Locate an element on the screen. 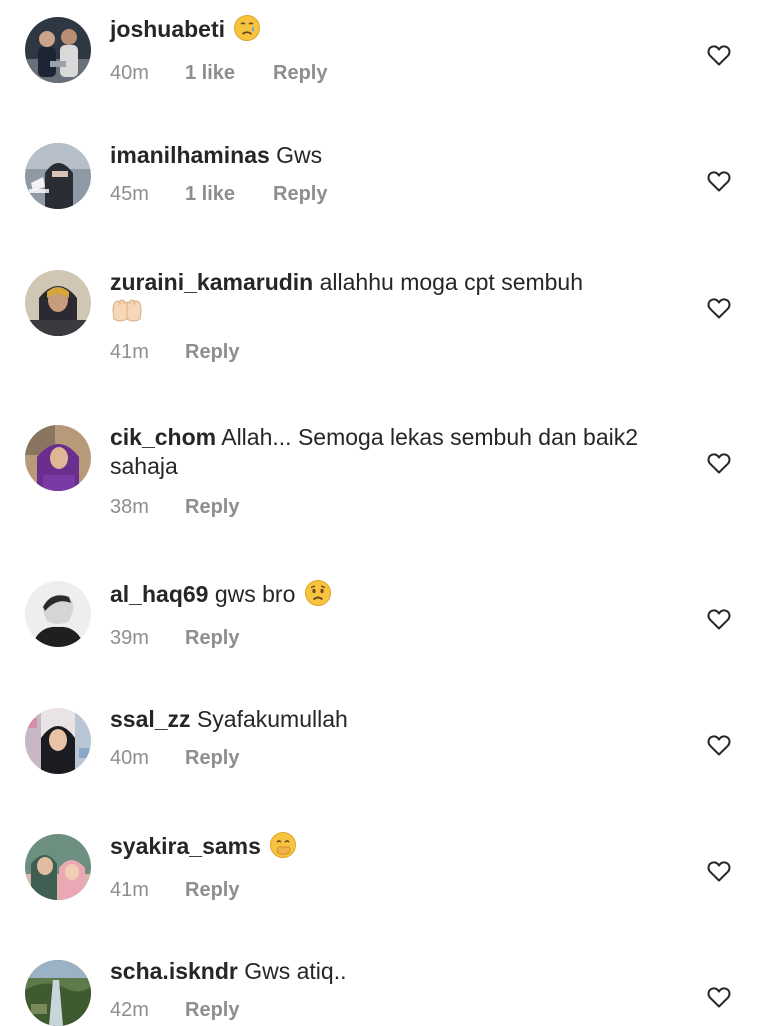  comment-meta: 40m Reply is located at coordinates (390, 758).